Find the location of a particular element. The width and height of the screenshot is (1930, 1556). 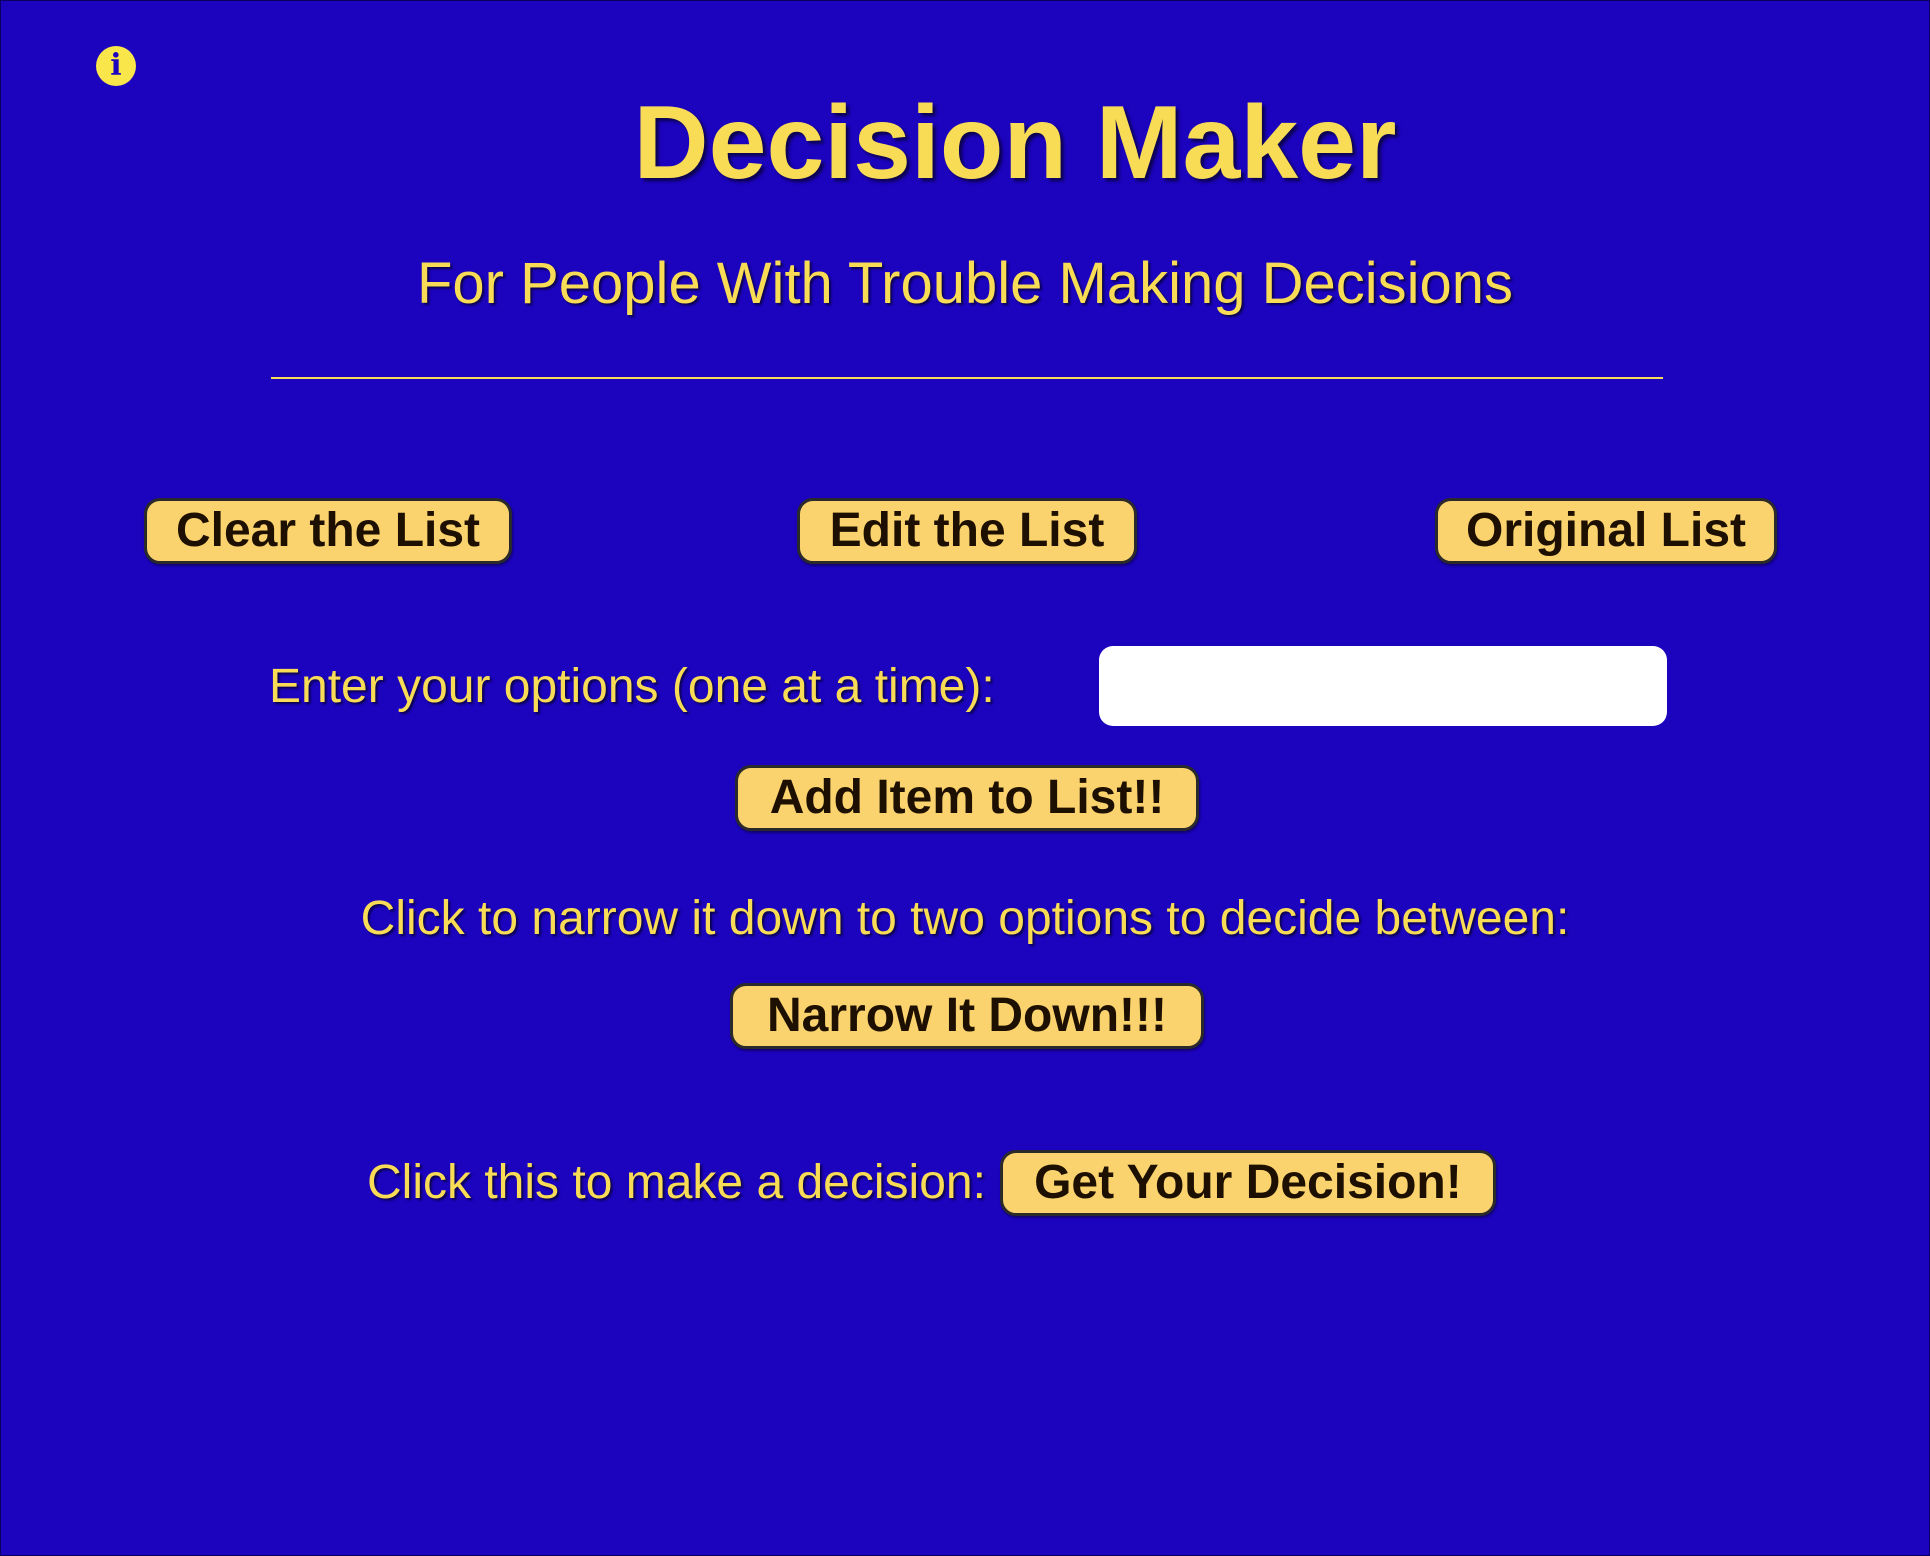

narrow-down-button: Narrow It Down!!! is located at coordinates (967, 1016).